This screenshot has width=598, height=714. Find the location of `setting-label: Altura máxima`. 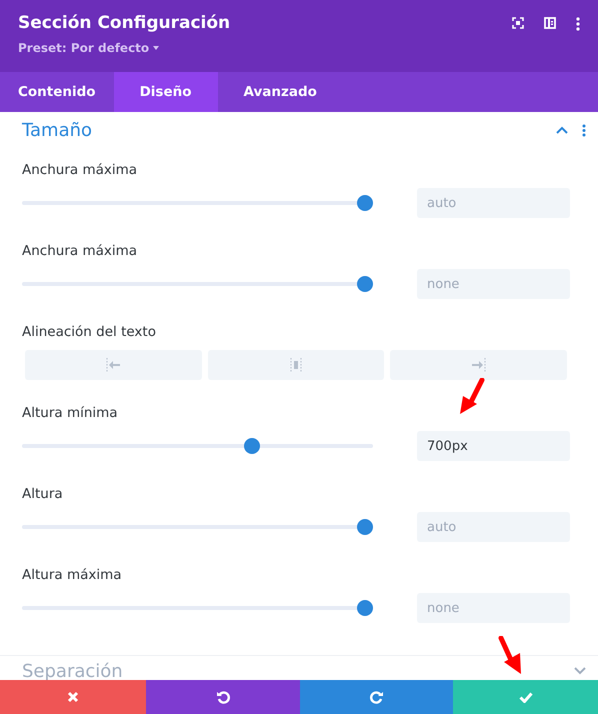

setting-label: Altura máxima is located at coordinates (72, 575).